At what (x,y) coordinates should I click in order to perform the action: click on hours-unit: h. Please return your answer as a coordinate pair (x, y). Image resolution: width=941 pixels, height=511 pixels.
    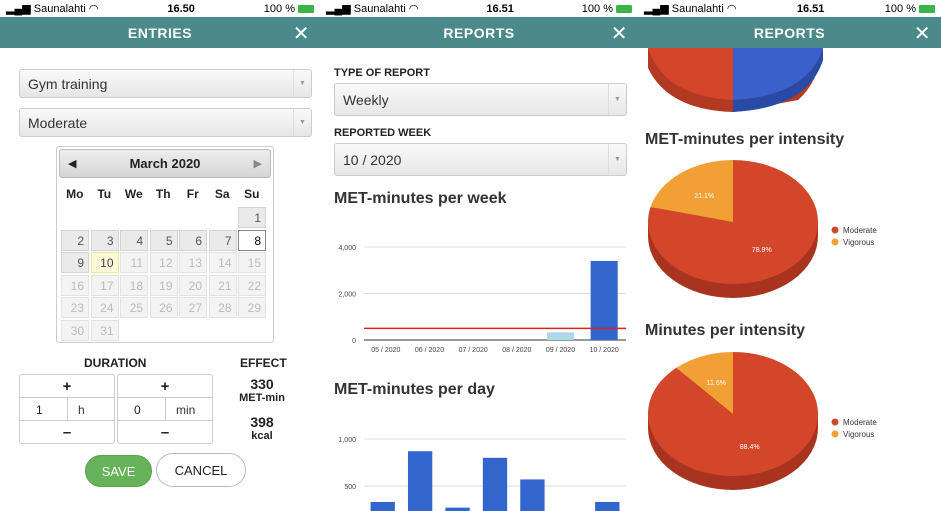
    Looking at the image, I should click on (81, 410).